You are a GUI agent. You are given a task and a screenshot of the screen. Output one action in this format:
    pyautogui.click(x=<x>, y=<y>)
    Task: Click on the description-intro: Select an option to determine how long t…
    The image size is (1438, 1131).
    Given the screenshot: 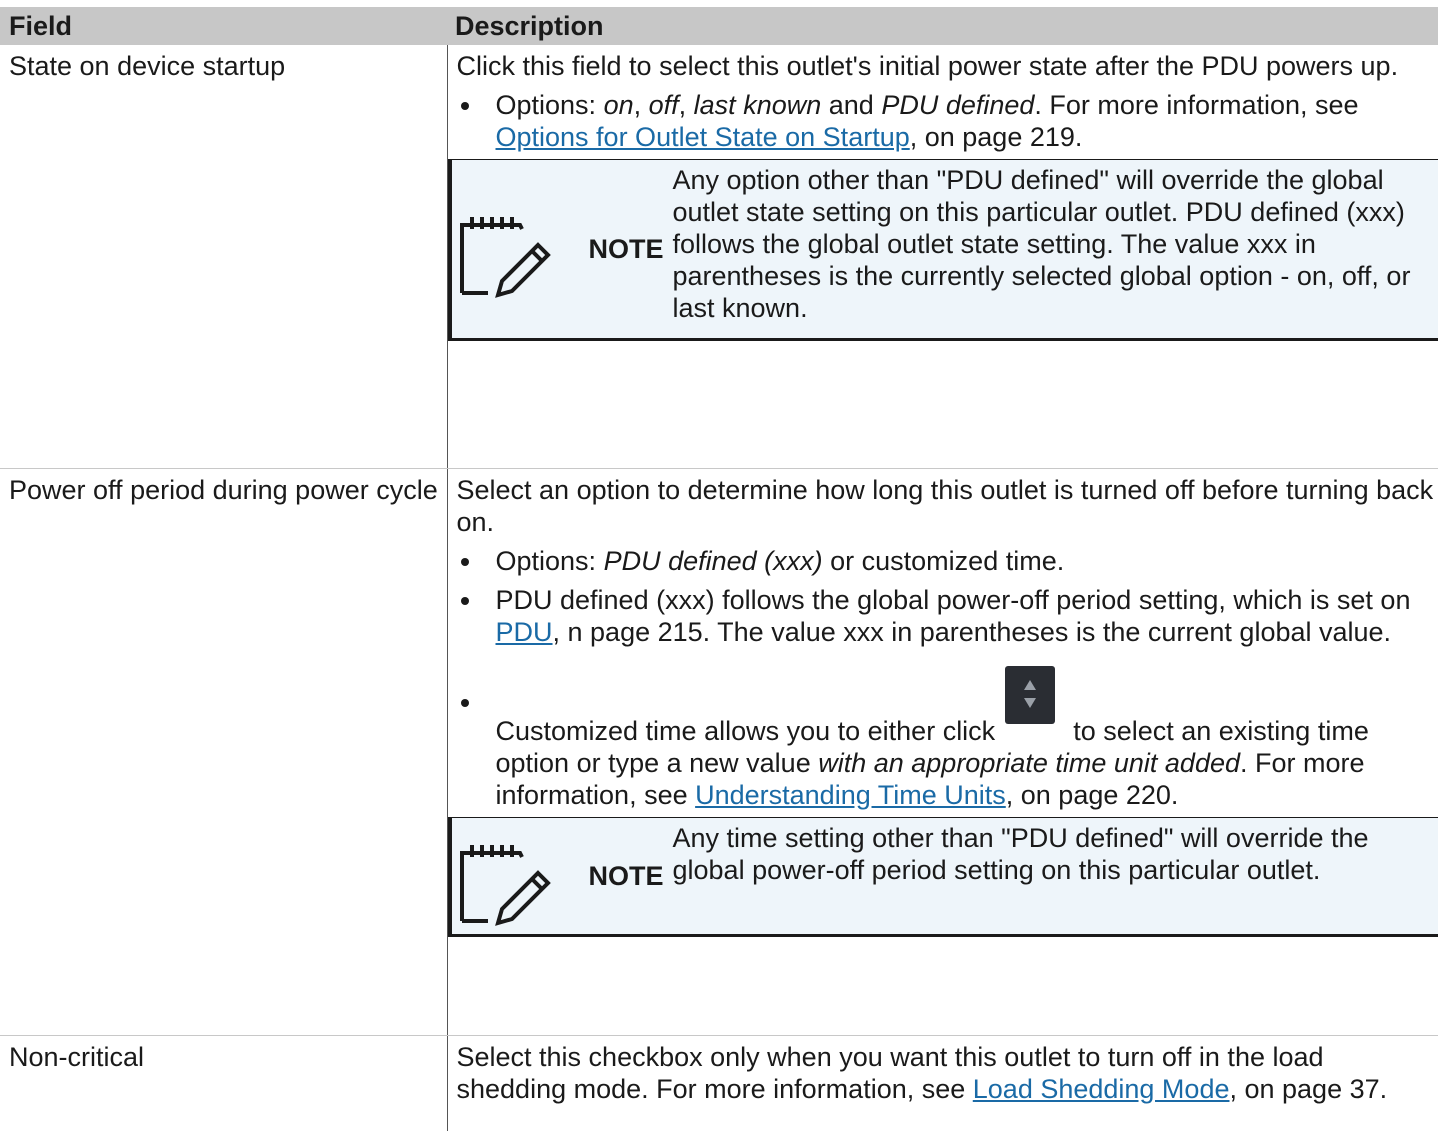 What is the action you would take?
    pyautogui.click(x=947, y=506)
    